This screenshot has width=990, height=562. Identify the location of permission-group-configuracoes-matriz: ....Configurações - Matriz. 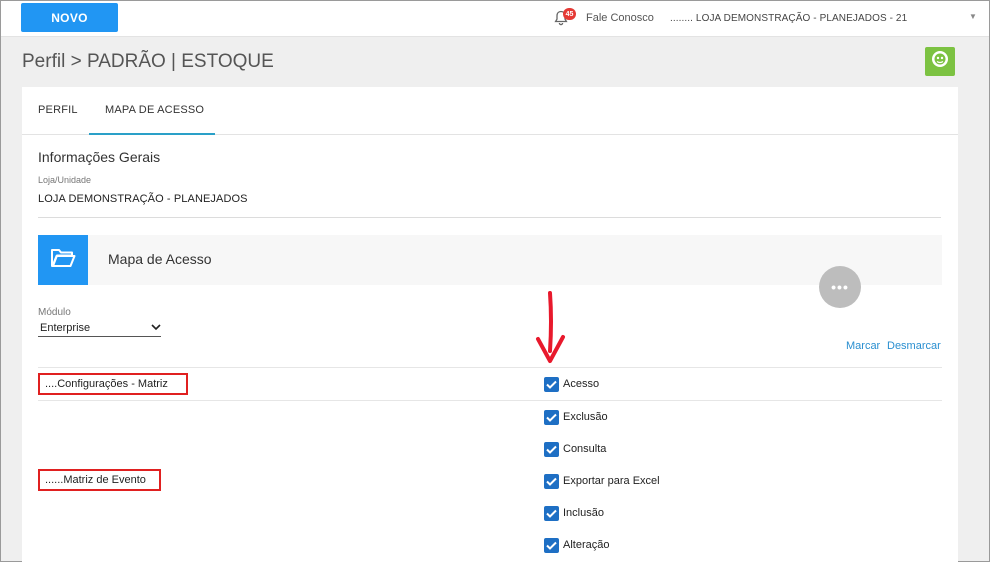
(113, 384).